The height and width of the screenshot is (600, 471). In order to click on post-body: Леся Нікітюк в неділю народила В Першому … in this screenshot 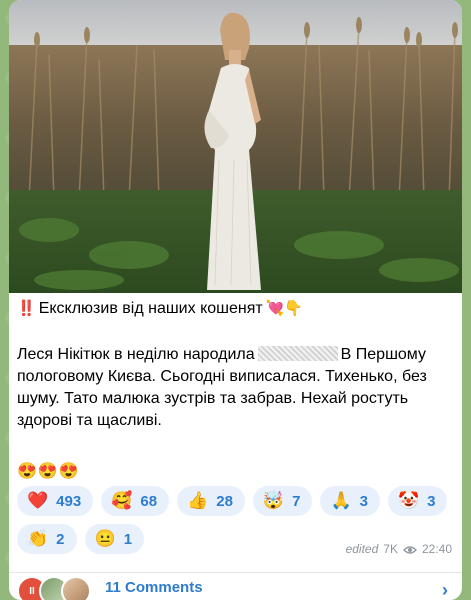, I will do `click(237, 388)`.